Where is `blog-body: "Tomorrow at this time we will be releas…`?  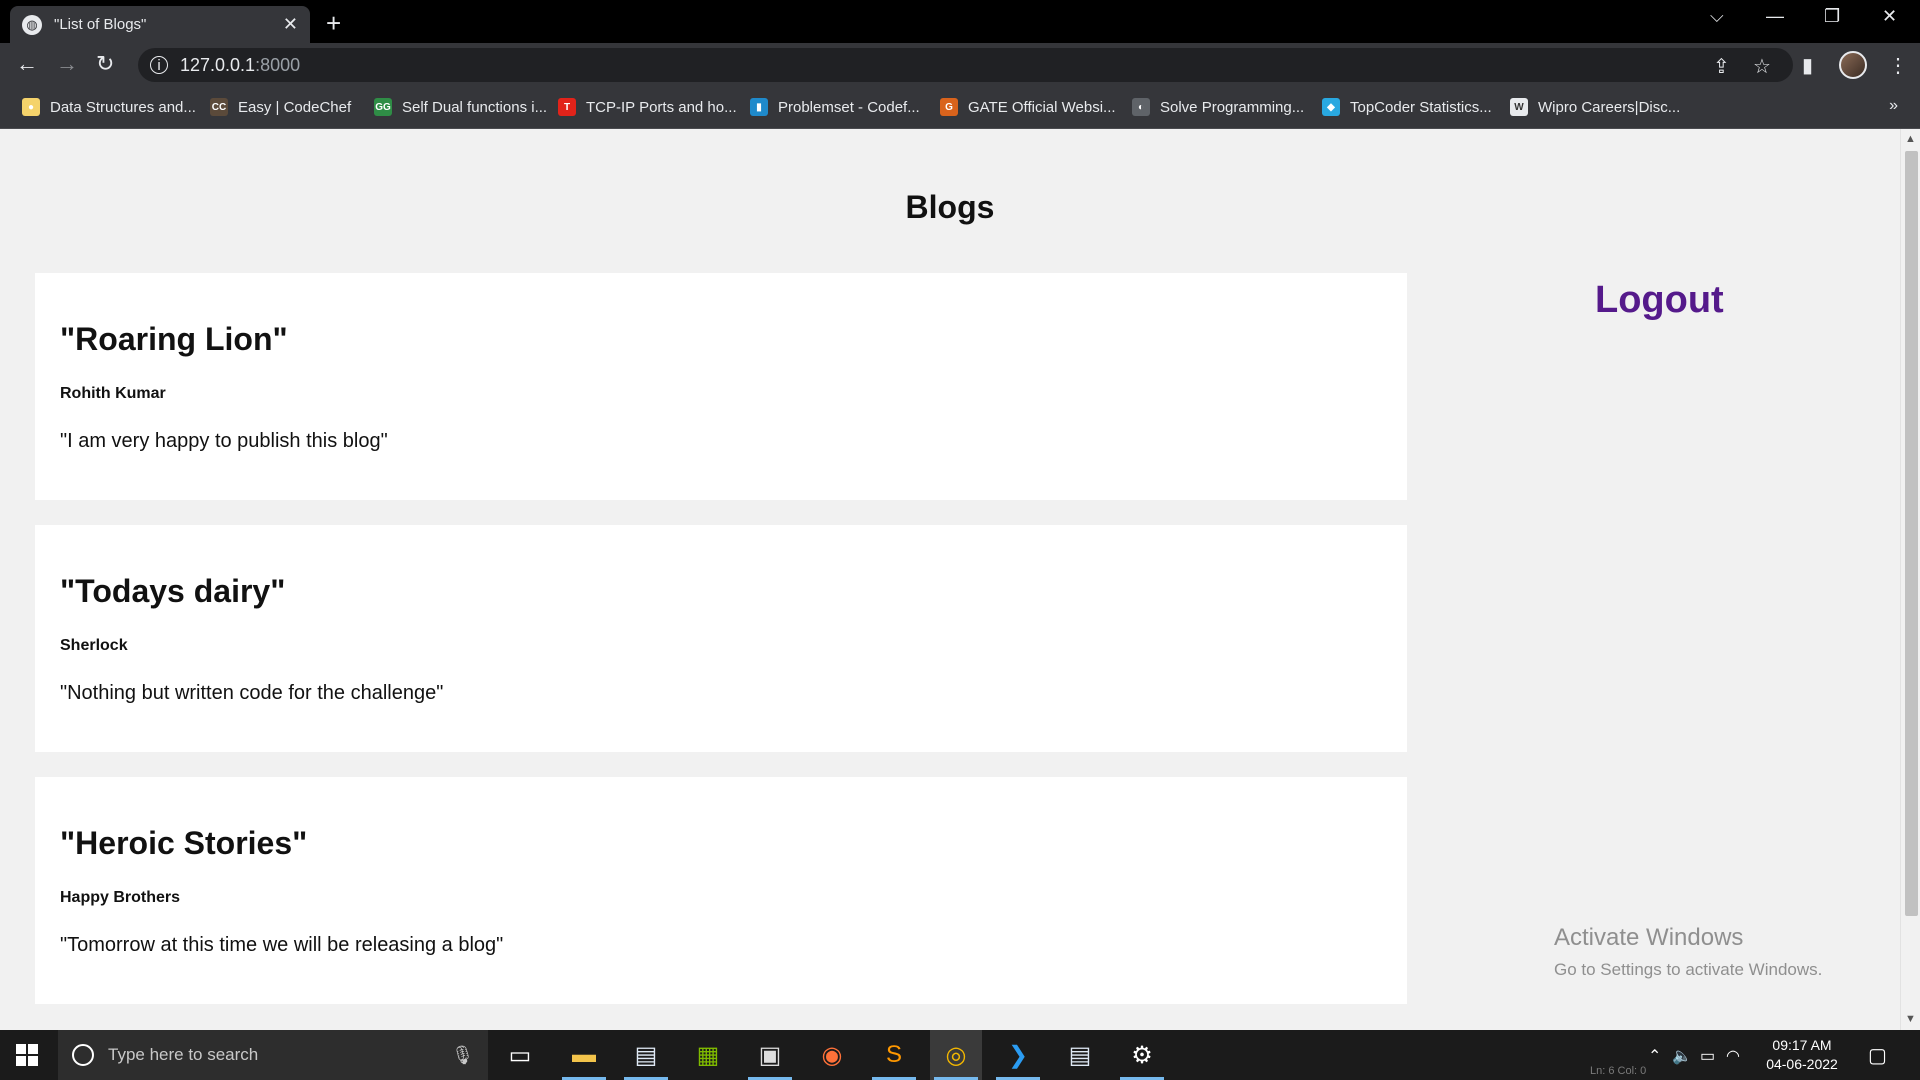 blog-body: "Tomorrow at this time we will be releas… is located at coordinates (282, 945).